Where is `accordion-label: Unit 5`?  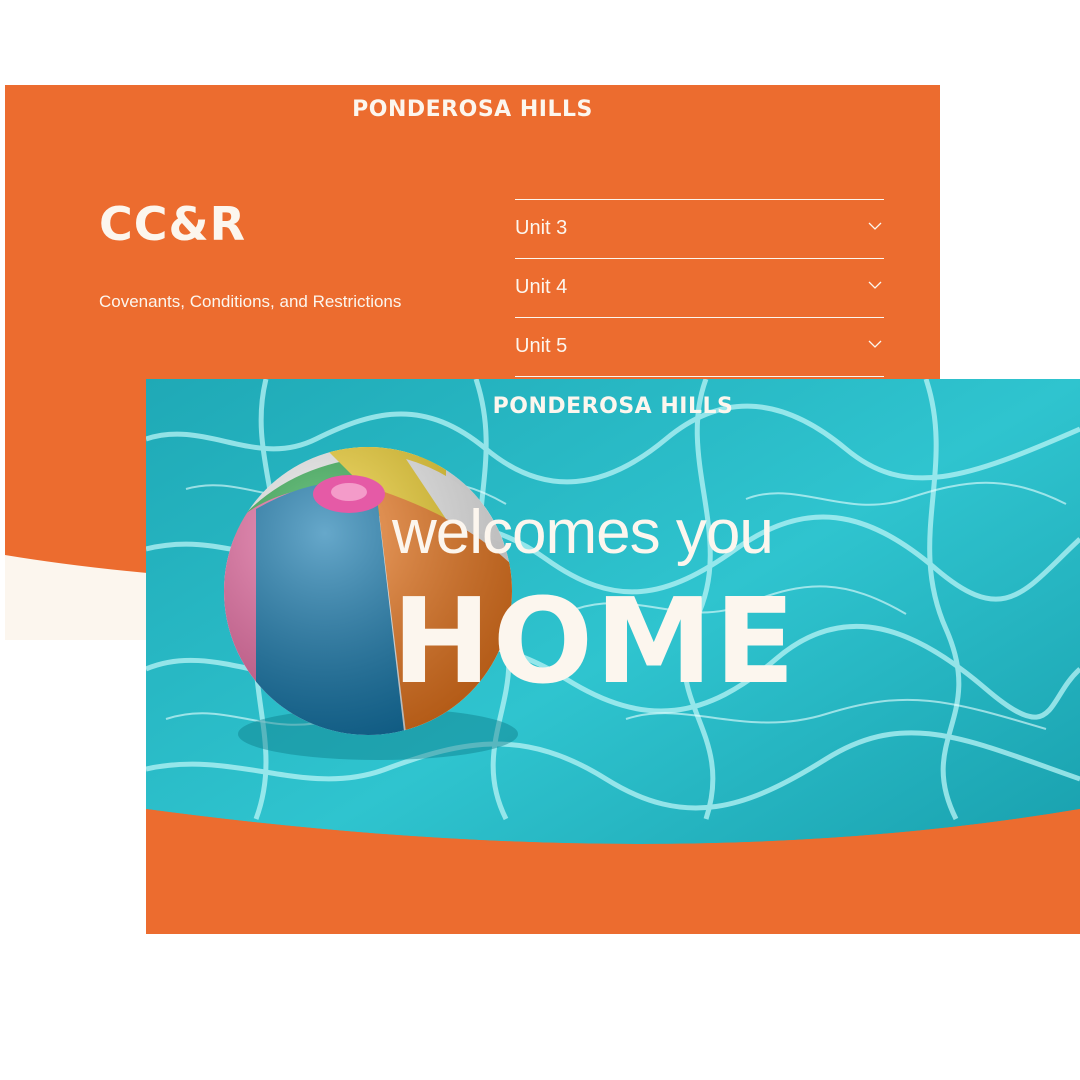 accordion-label: Unit 5 is located at coordinates (541, 346).